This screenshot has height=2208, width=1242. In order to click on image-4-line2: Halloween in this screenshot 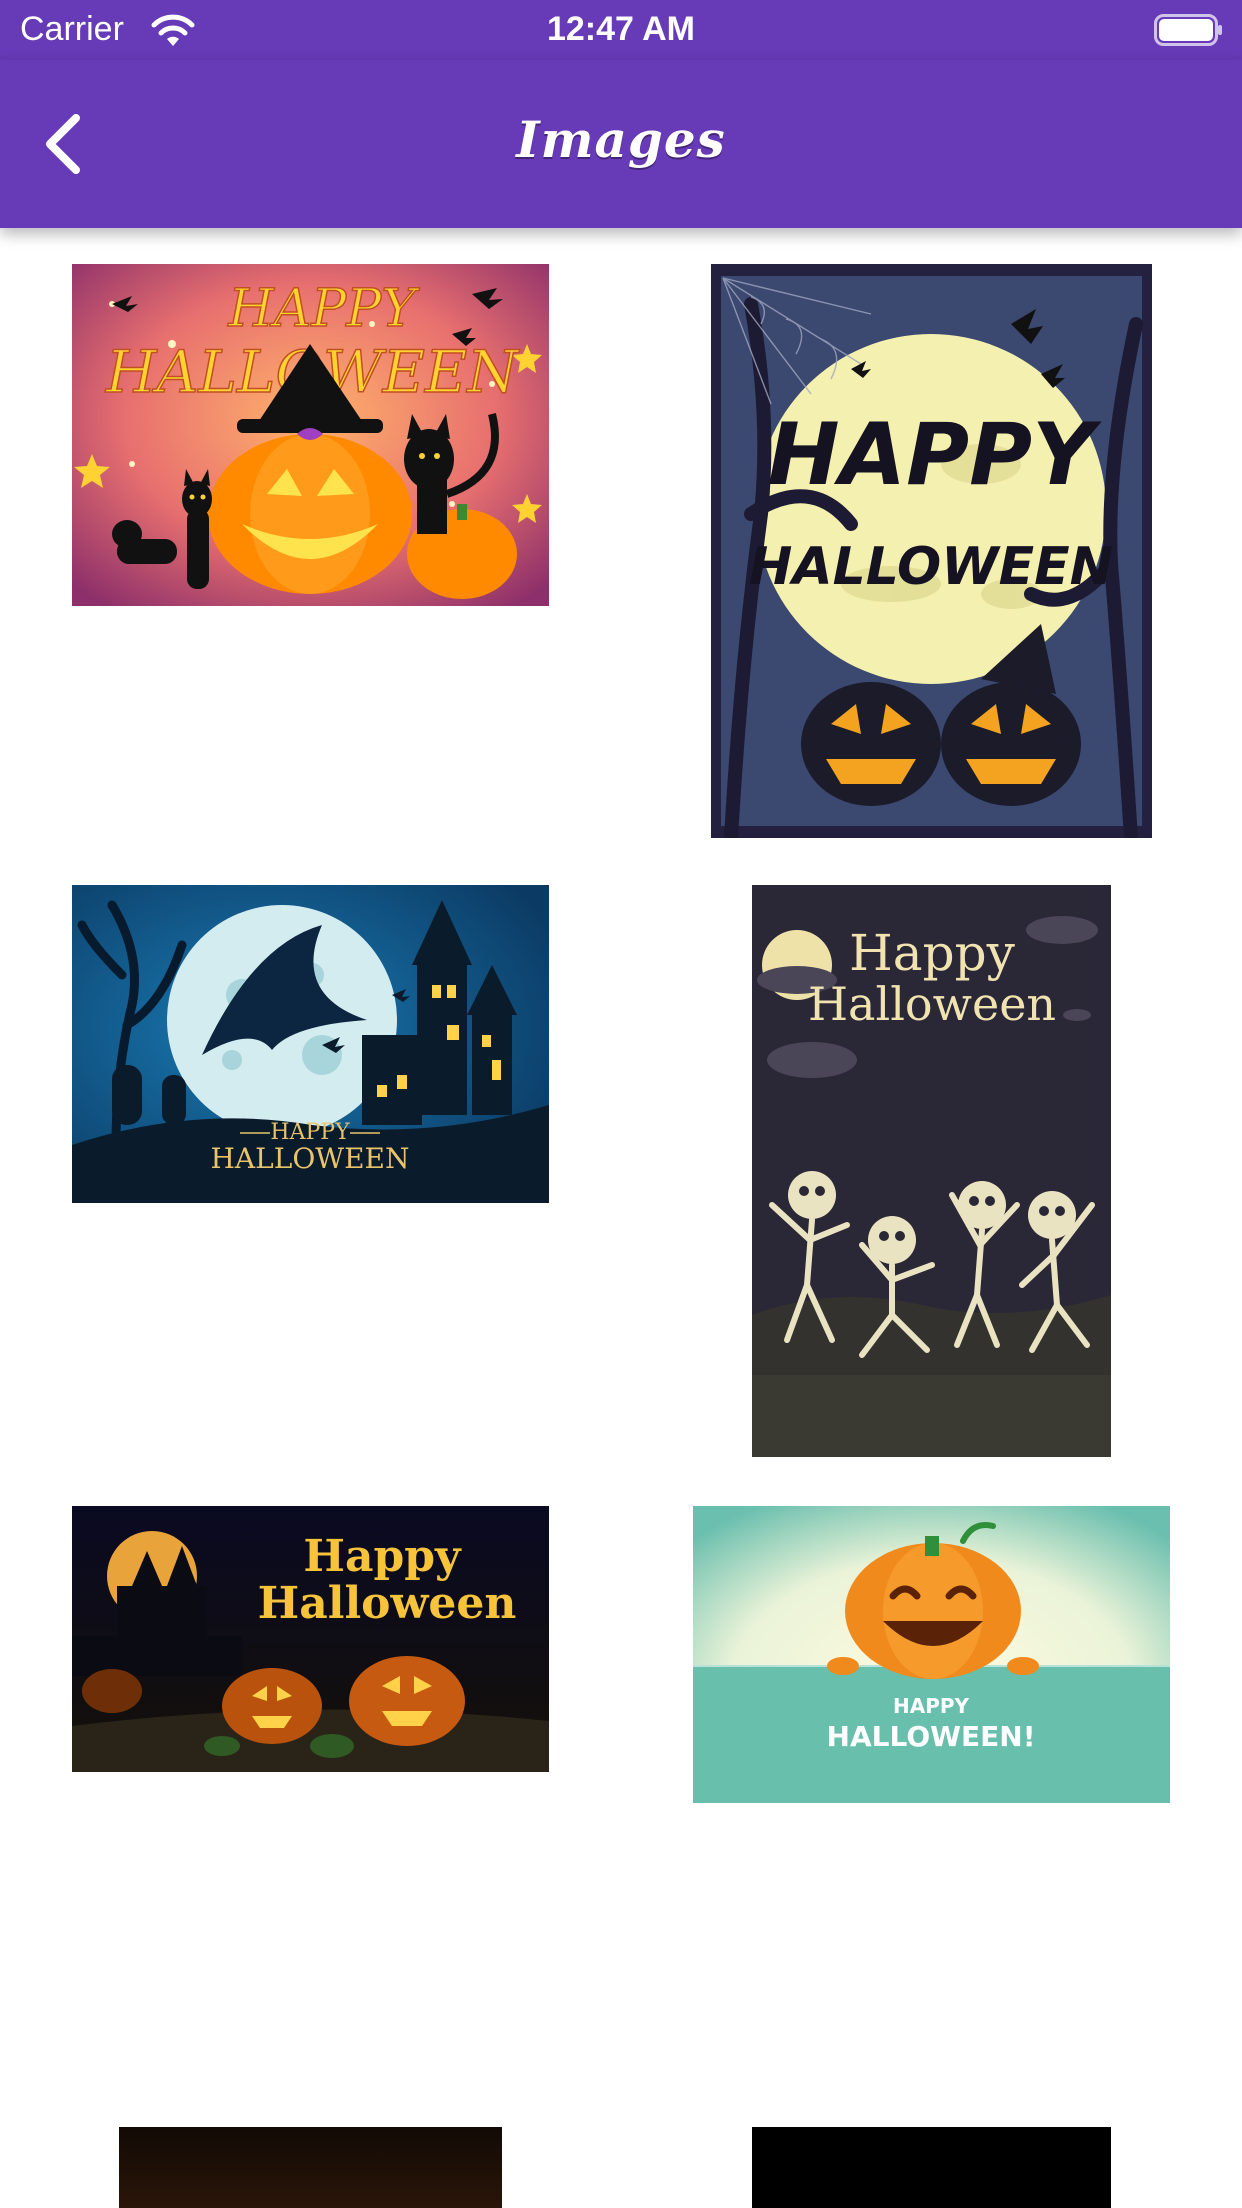, I will do `click(932, 1004)`.